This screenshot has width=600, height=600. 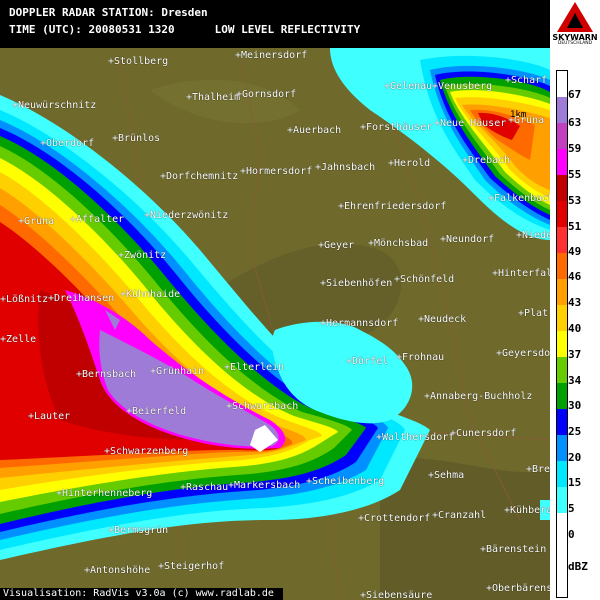 What do you see at coordinates (408, 86) in the screenshot?
I see `place-label: +Gelenau` at bounding box center [408, 86].